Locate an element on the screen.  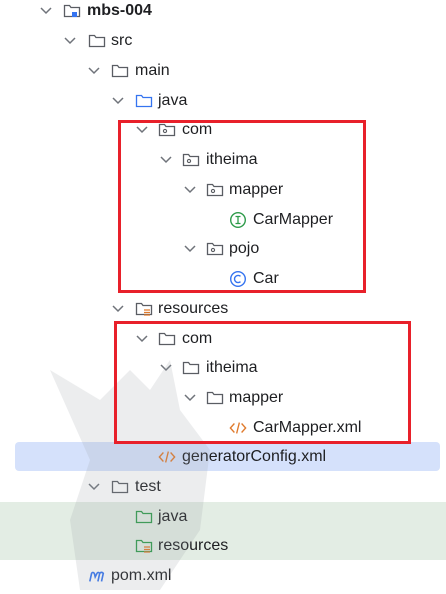
tree-item-label: Car is located at coordinates (266, 278).